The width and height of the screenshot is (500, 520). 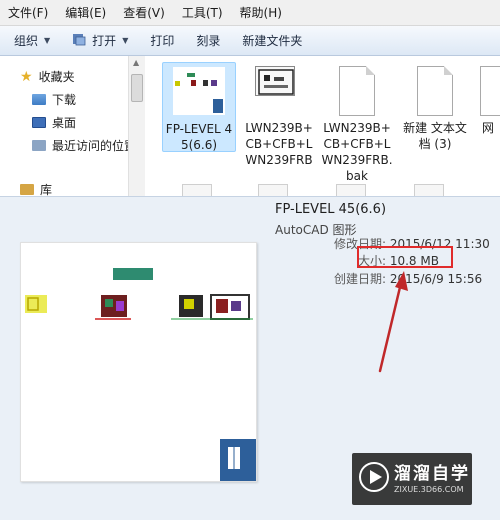 What do you see at coordinates (27, 189) in the screenshot?
I see `library-icon` at bounding box center [27, 189].